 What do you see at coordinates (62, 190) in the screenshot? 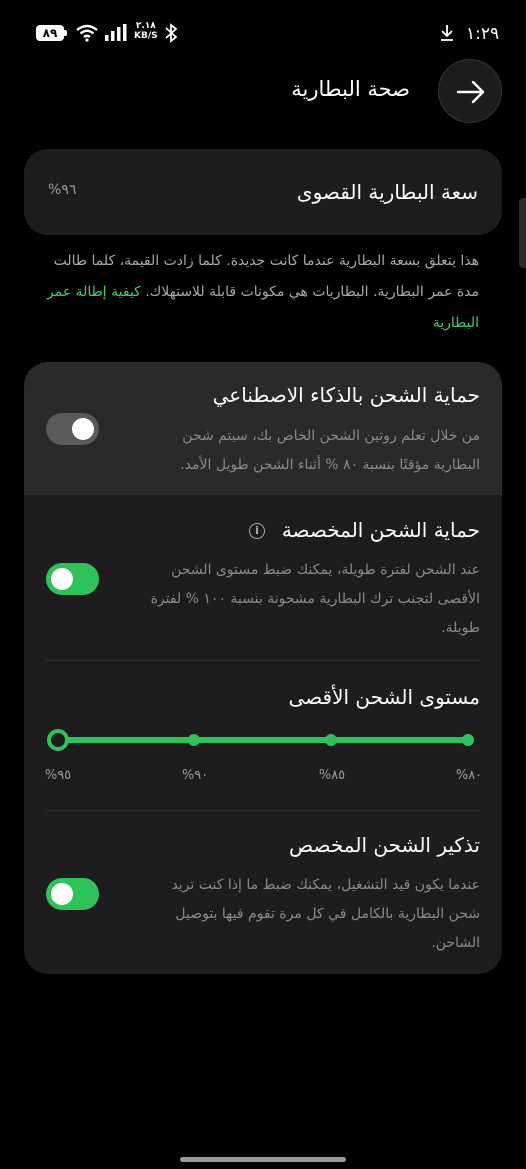
I see `max-capacity-value: %٩٦` at bounding box center [62, 190].